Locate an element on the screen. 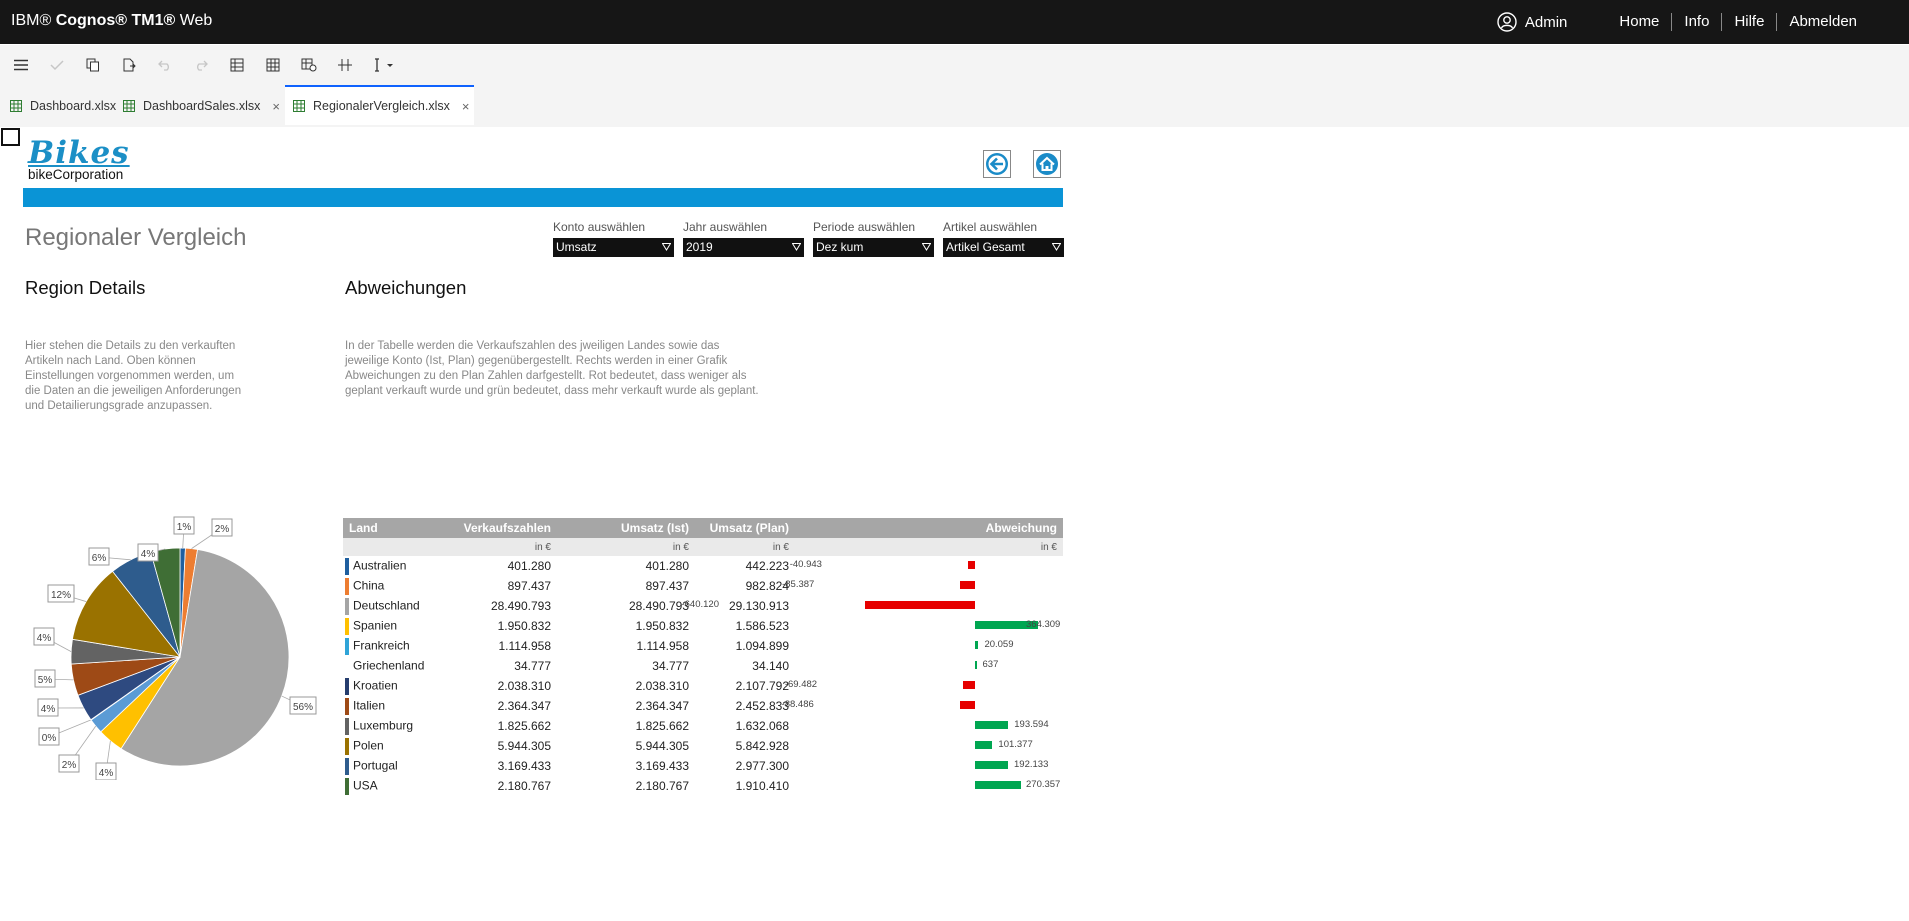 This screenshot has width=1909, height=921. redo-icon is located at coordinates (201, 65).